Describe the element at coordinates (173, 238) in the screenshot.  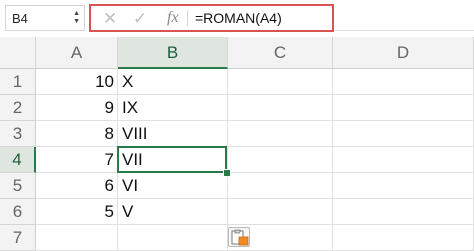
I see `cell-b7` at that location.